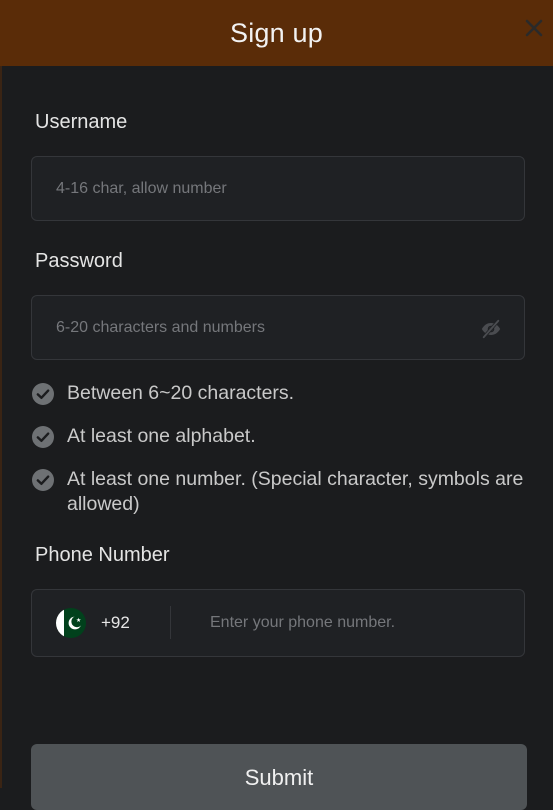 This screenshot has height=810, width=553. Describe the element at coordinates (81, 122) in the screenshot. I see `username-label: Username` at that location.